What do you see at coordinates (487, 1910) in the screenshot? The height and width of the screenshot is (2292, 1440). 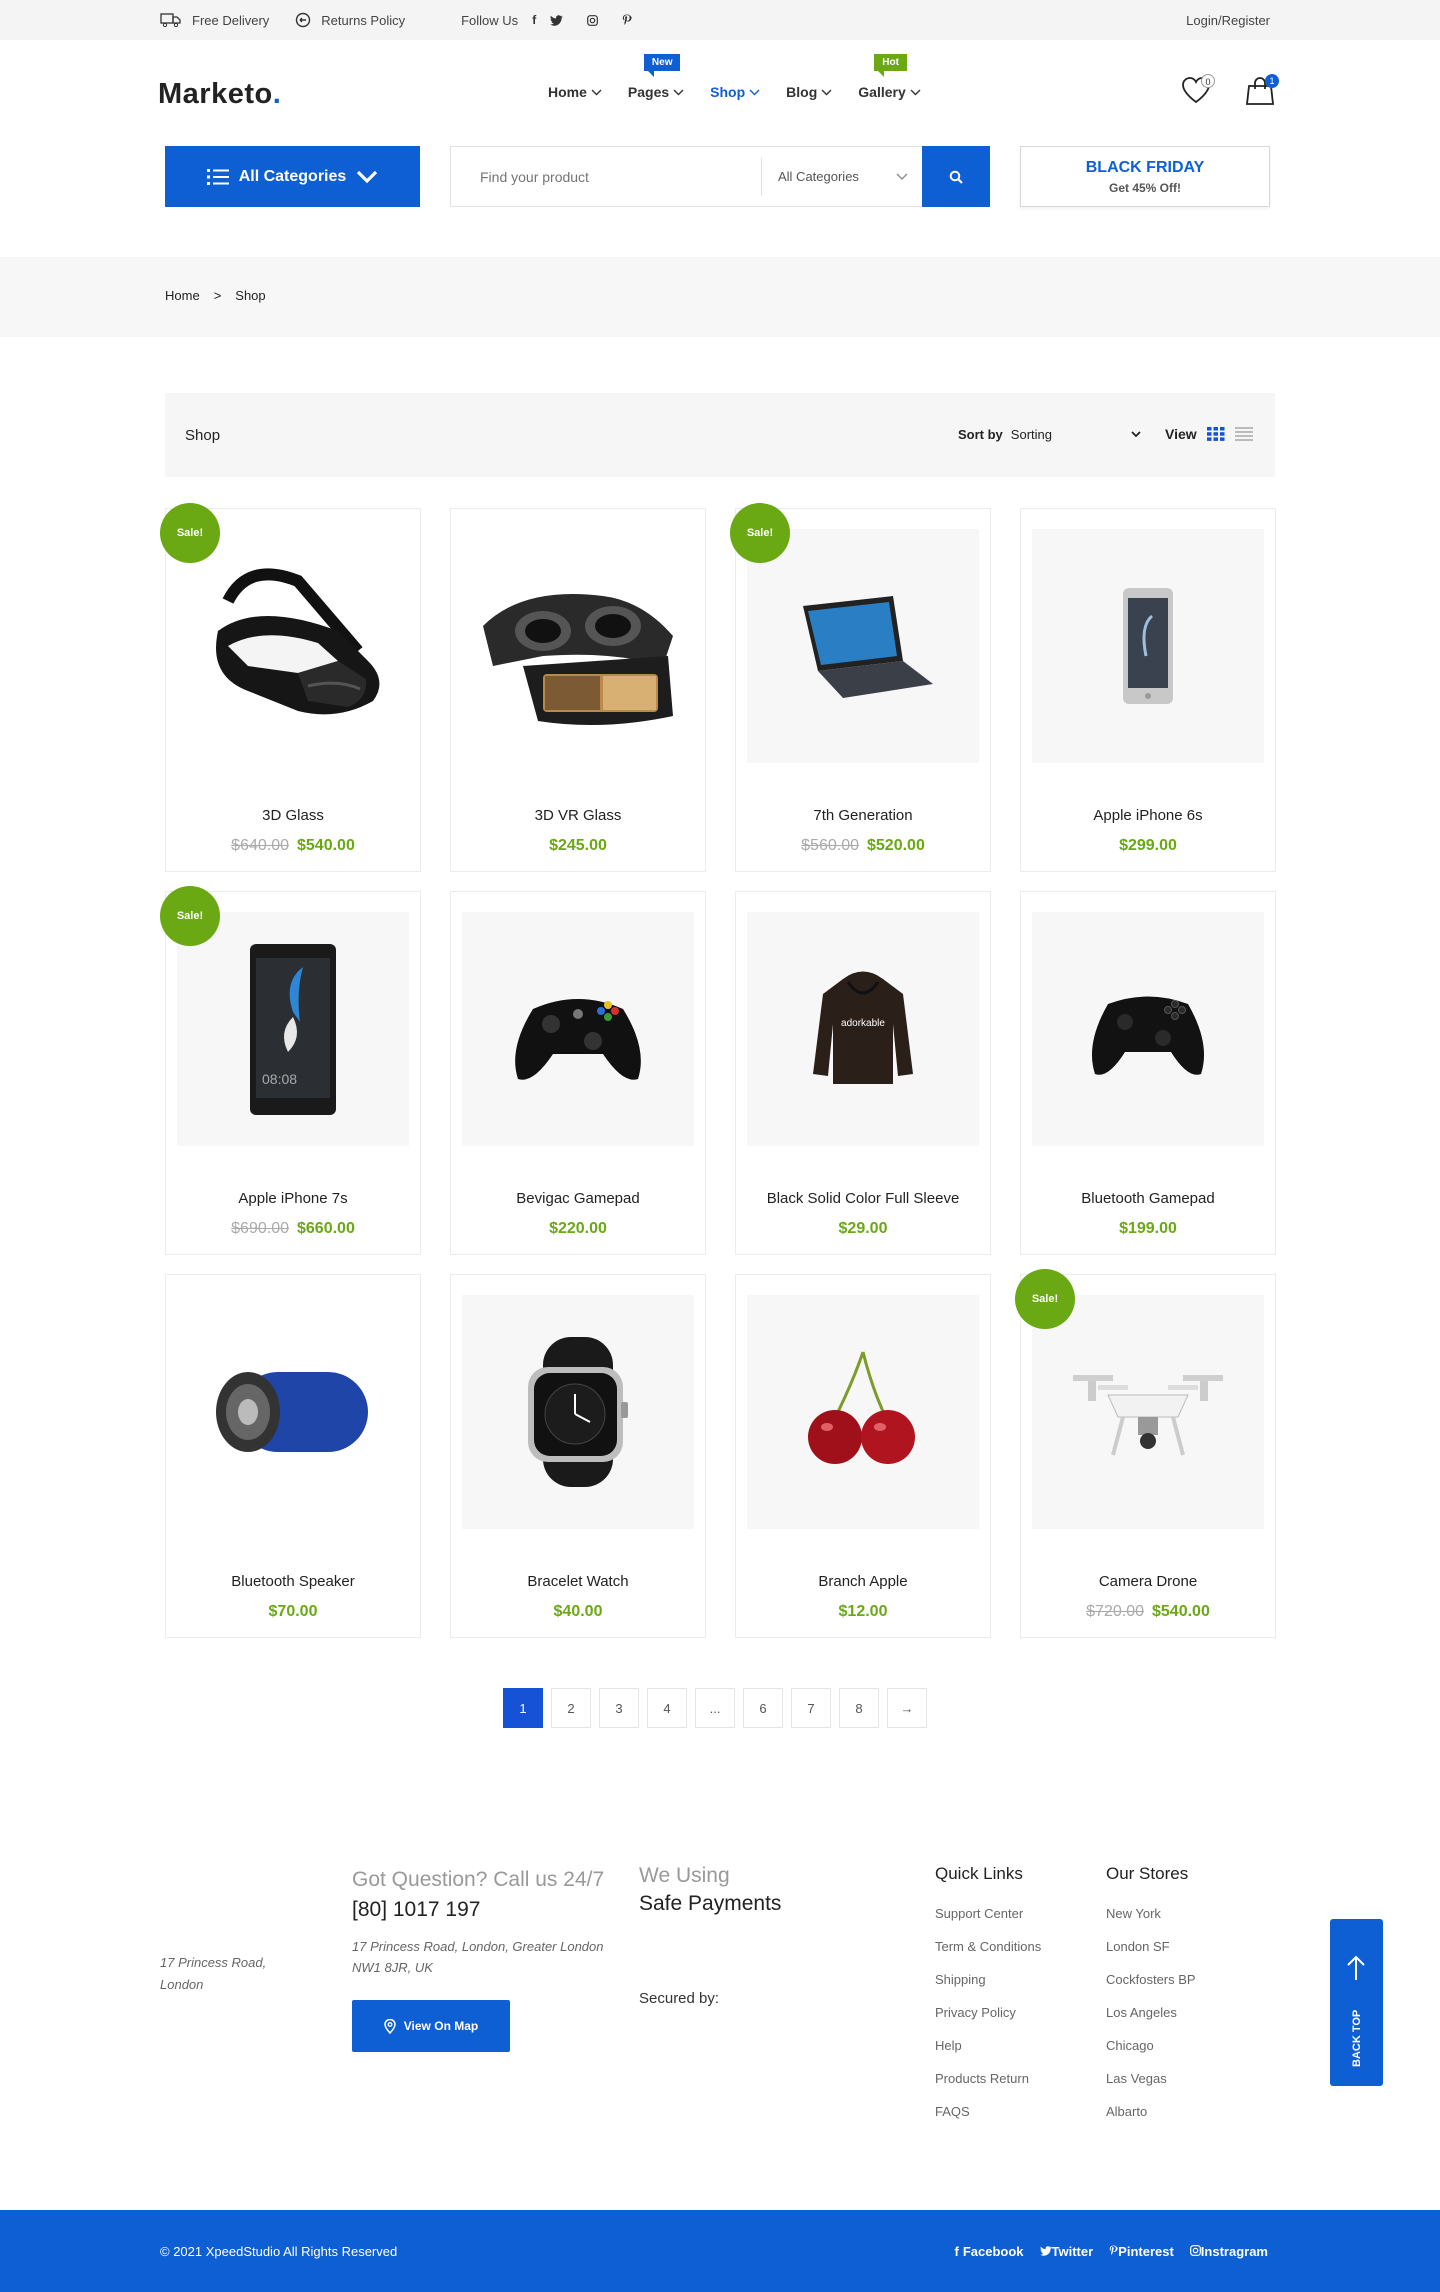 I see `footer-phone: [80] 1017 197` at bounding box center [487, 1910].